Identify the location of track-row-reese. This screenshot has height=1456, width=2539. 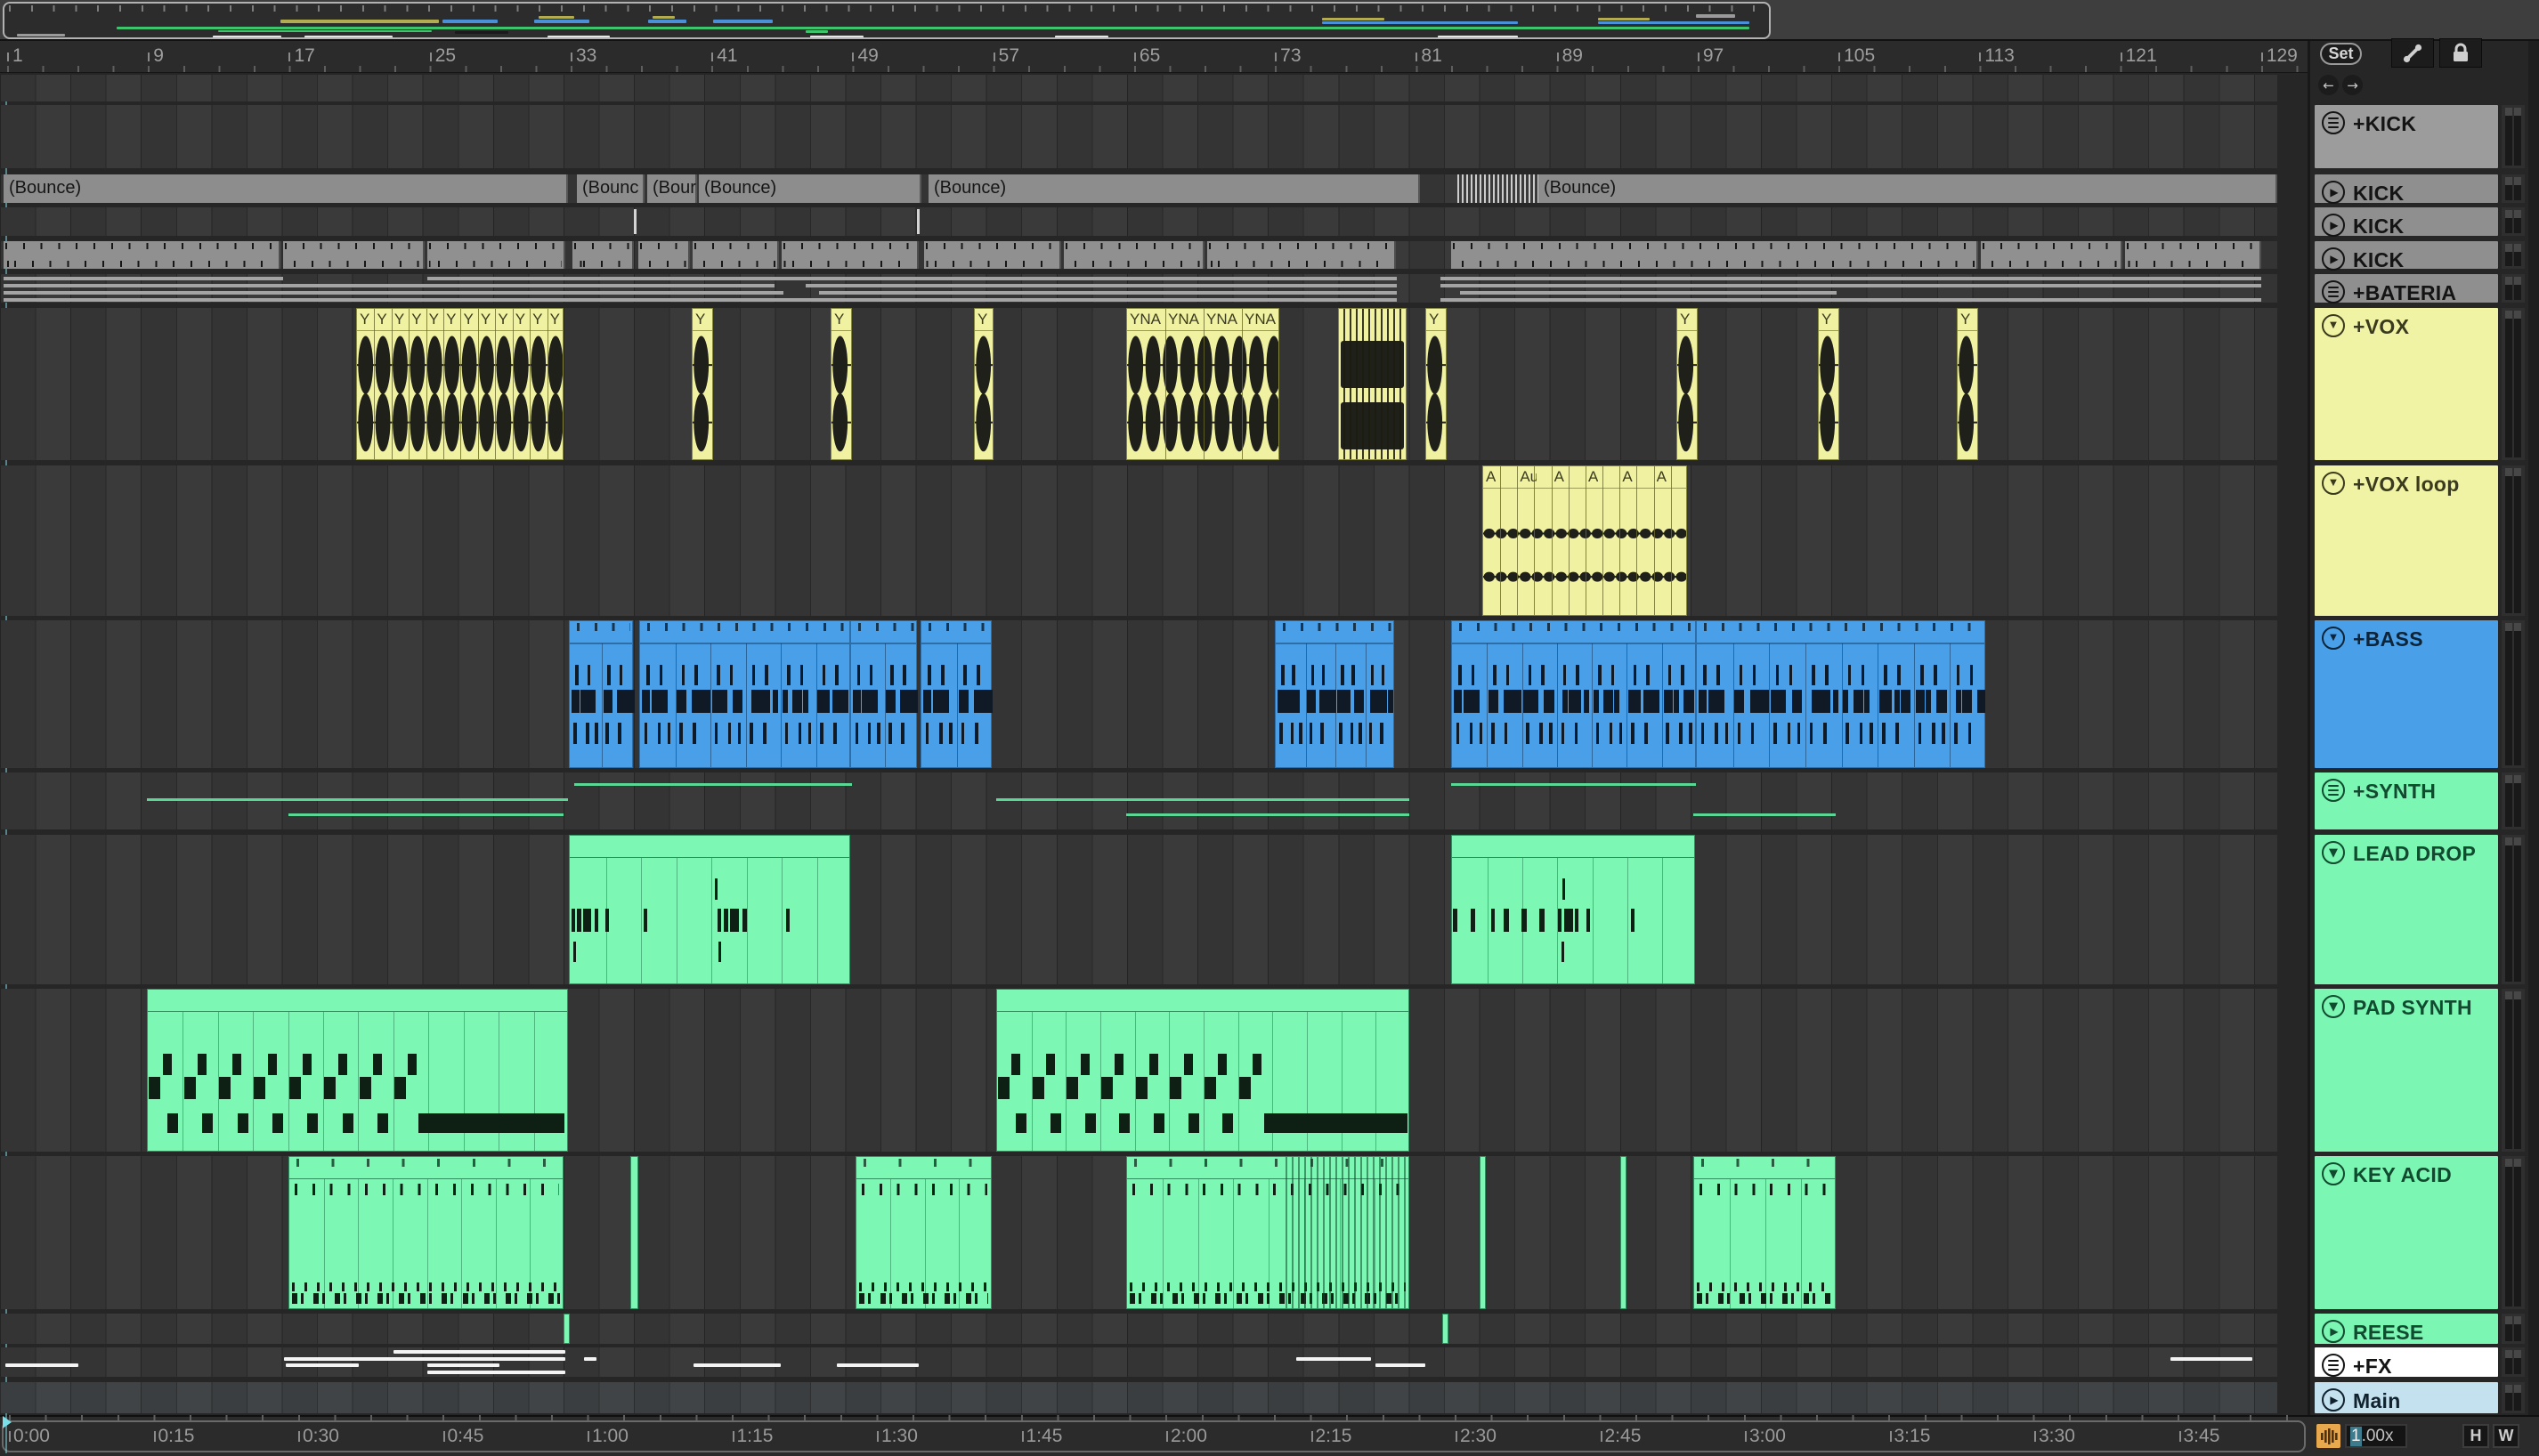
(1138, 1329).